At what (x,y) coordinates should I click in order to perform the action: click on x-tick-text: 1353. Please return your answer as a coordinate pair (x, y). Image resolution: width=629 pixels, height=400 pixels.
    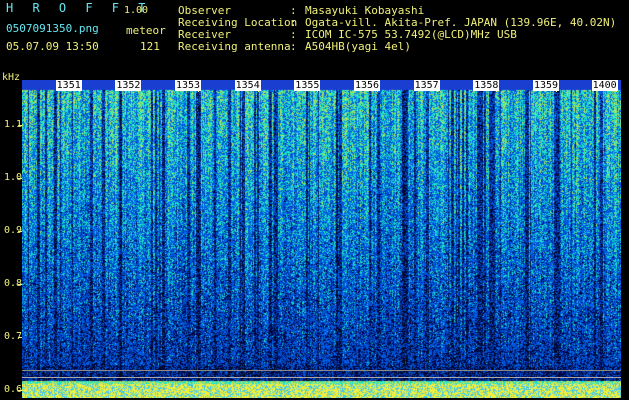
    Looking at the image, I should click on (188, 85).